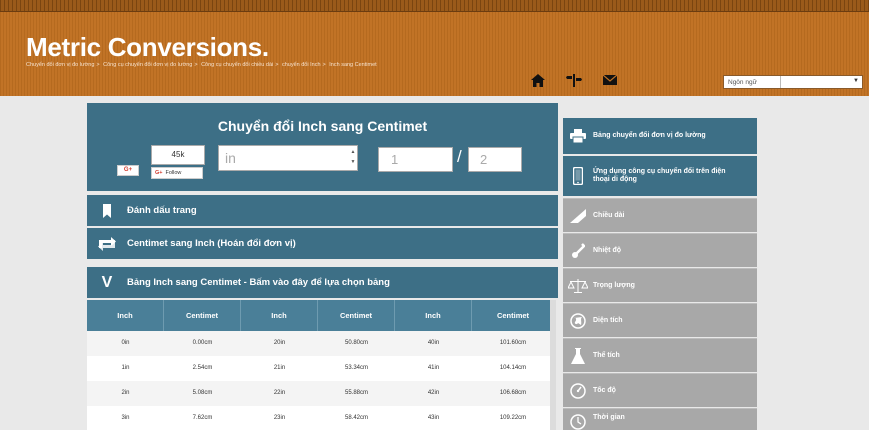 This screenshot has width=869, height=430. I want to click on table-cell: 55.88cm, so click(356, 393).